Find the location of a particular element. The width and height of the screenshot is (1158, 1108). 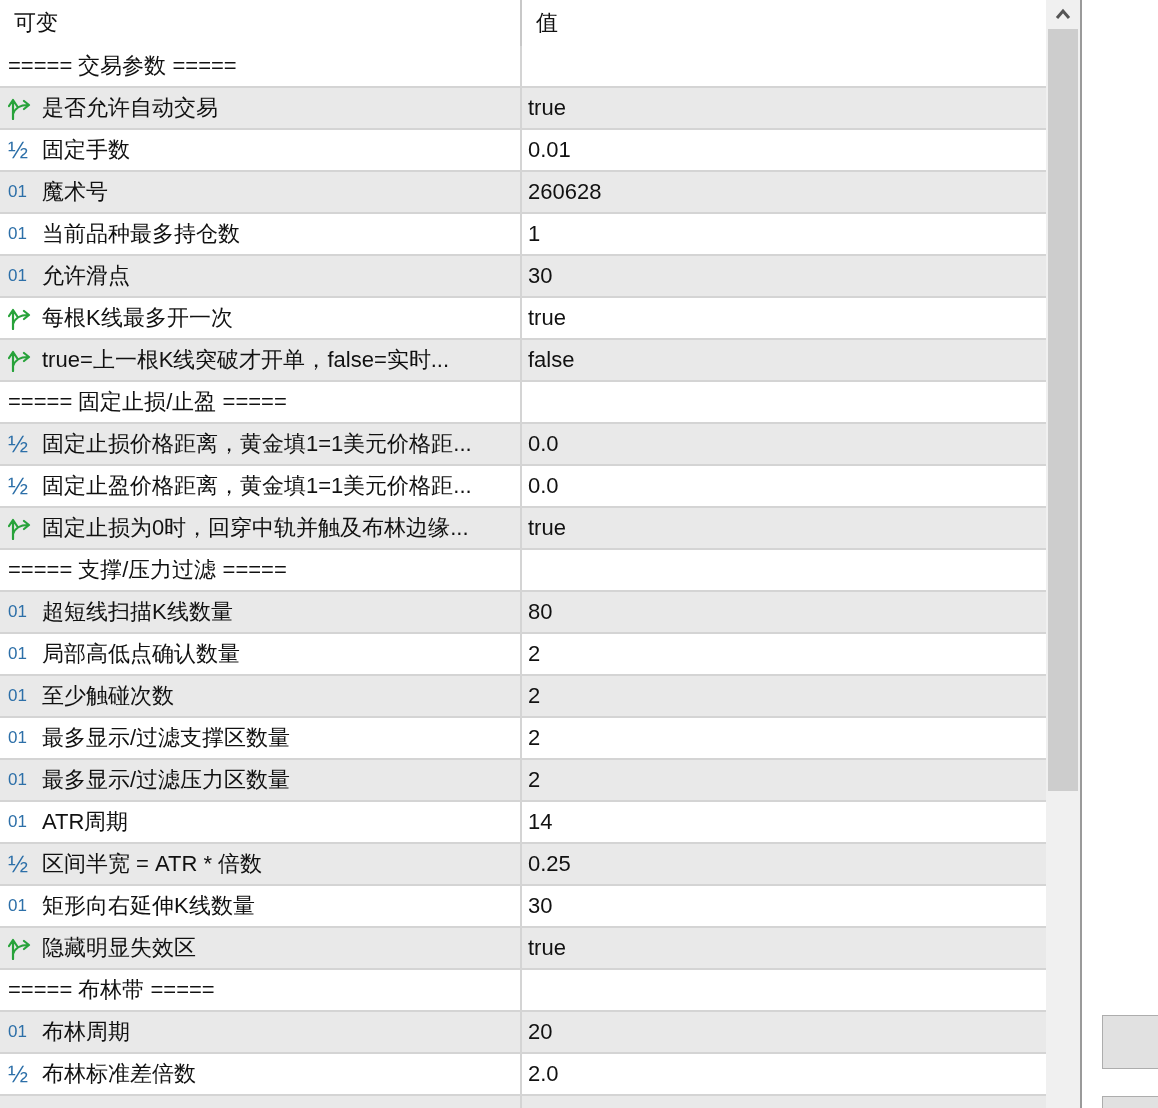

parameter-name: 布林周期 is located at coordinates (86, 1032).